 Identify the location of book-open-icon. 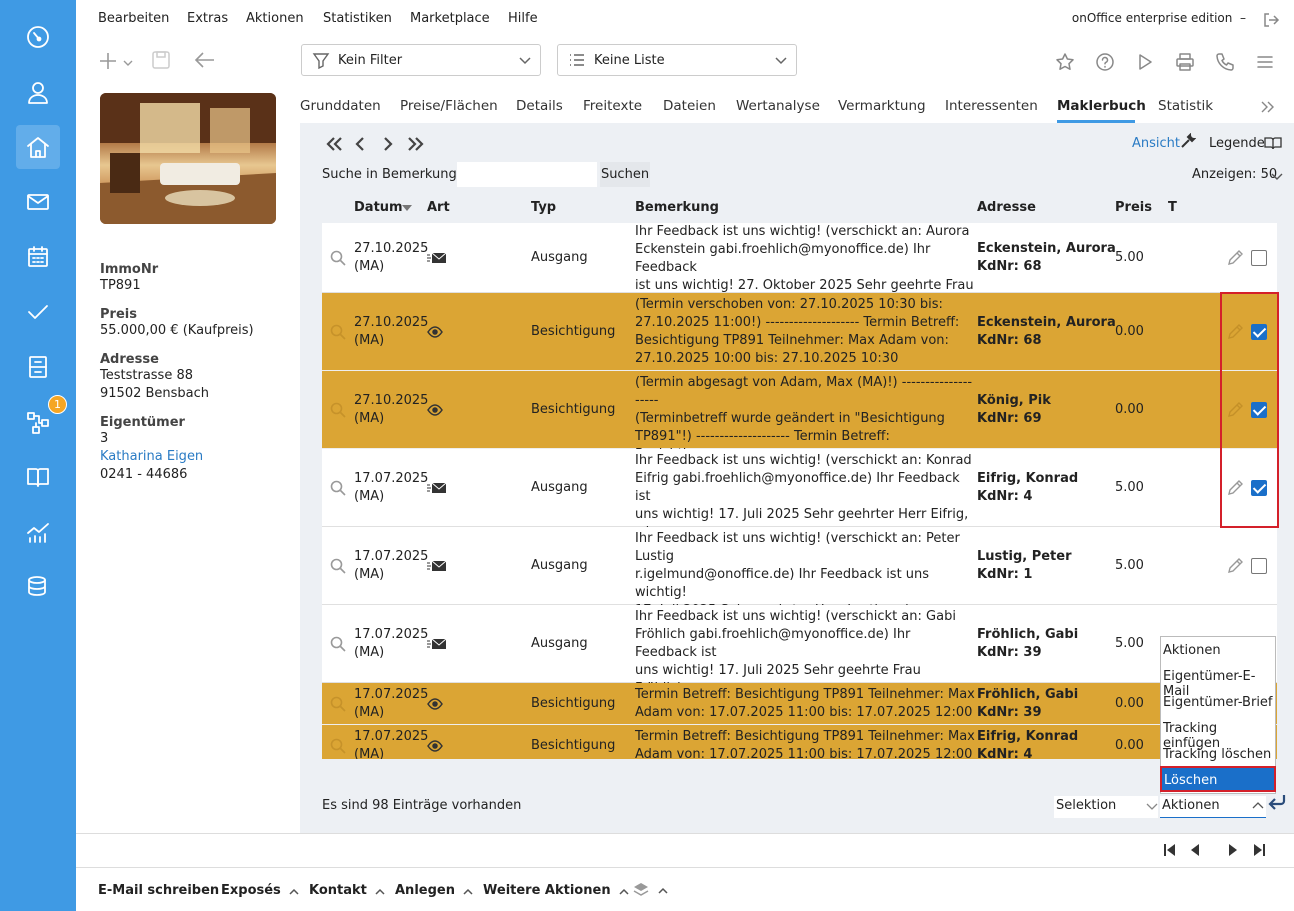
(1273, 143).